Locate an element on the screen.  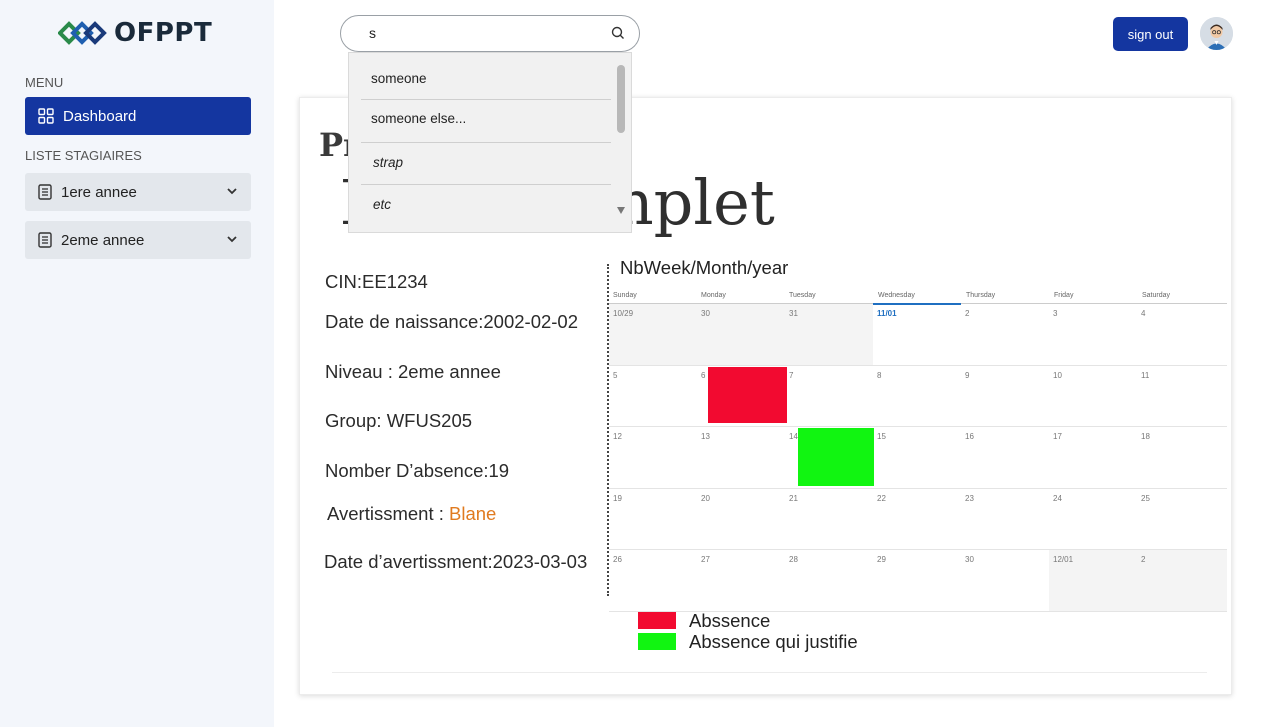
search-bar: s is located at coordinates (490, 33).